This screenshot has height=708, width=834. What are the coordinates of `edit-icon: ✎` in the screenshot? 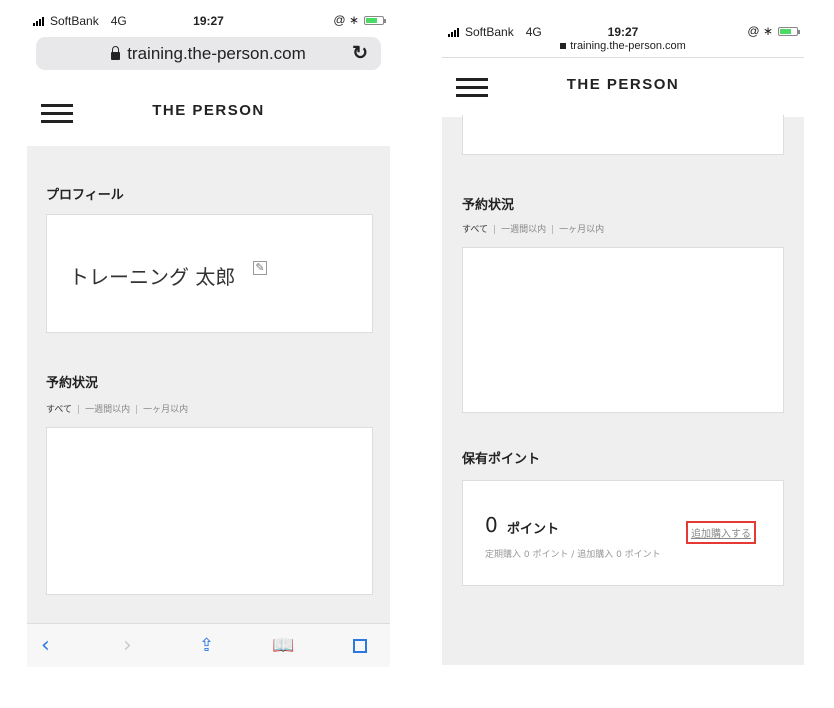 It's located at (260, 268).